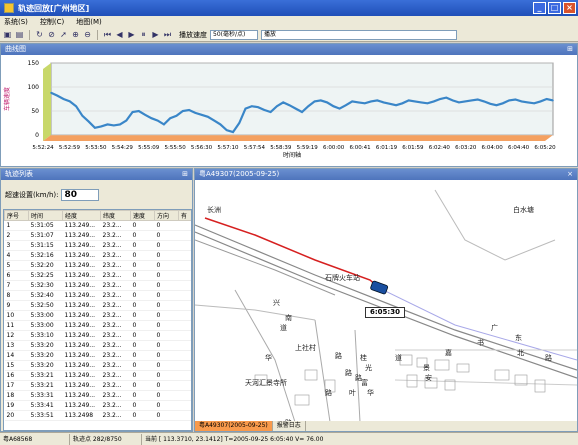  Describe the element at coordinates (81, 215) in the screenshot. I see `column-header: 经度` at that location.